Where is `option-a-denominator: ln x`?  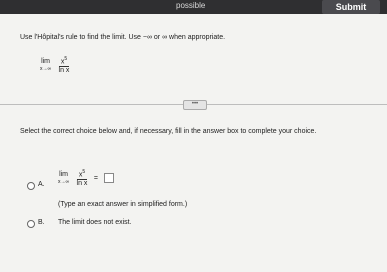 option-a-denominator: ln x is located at coordinates (82, 184).